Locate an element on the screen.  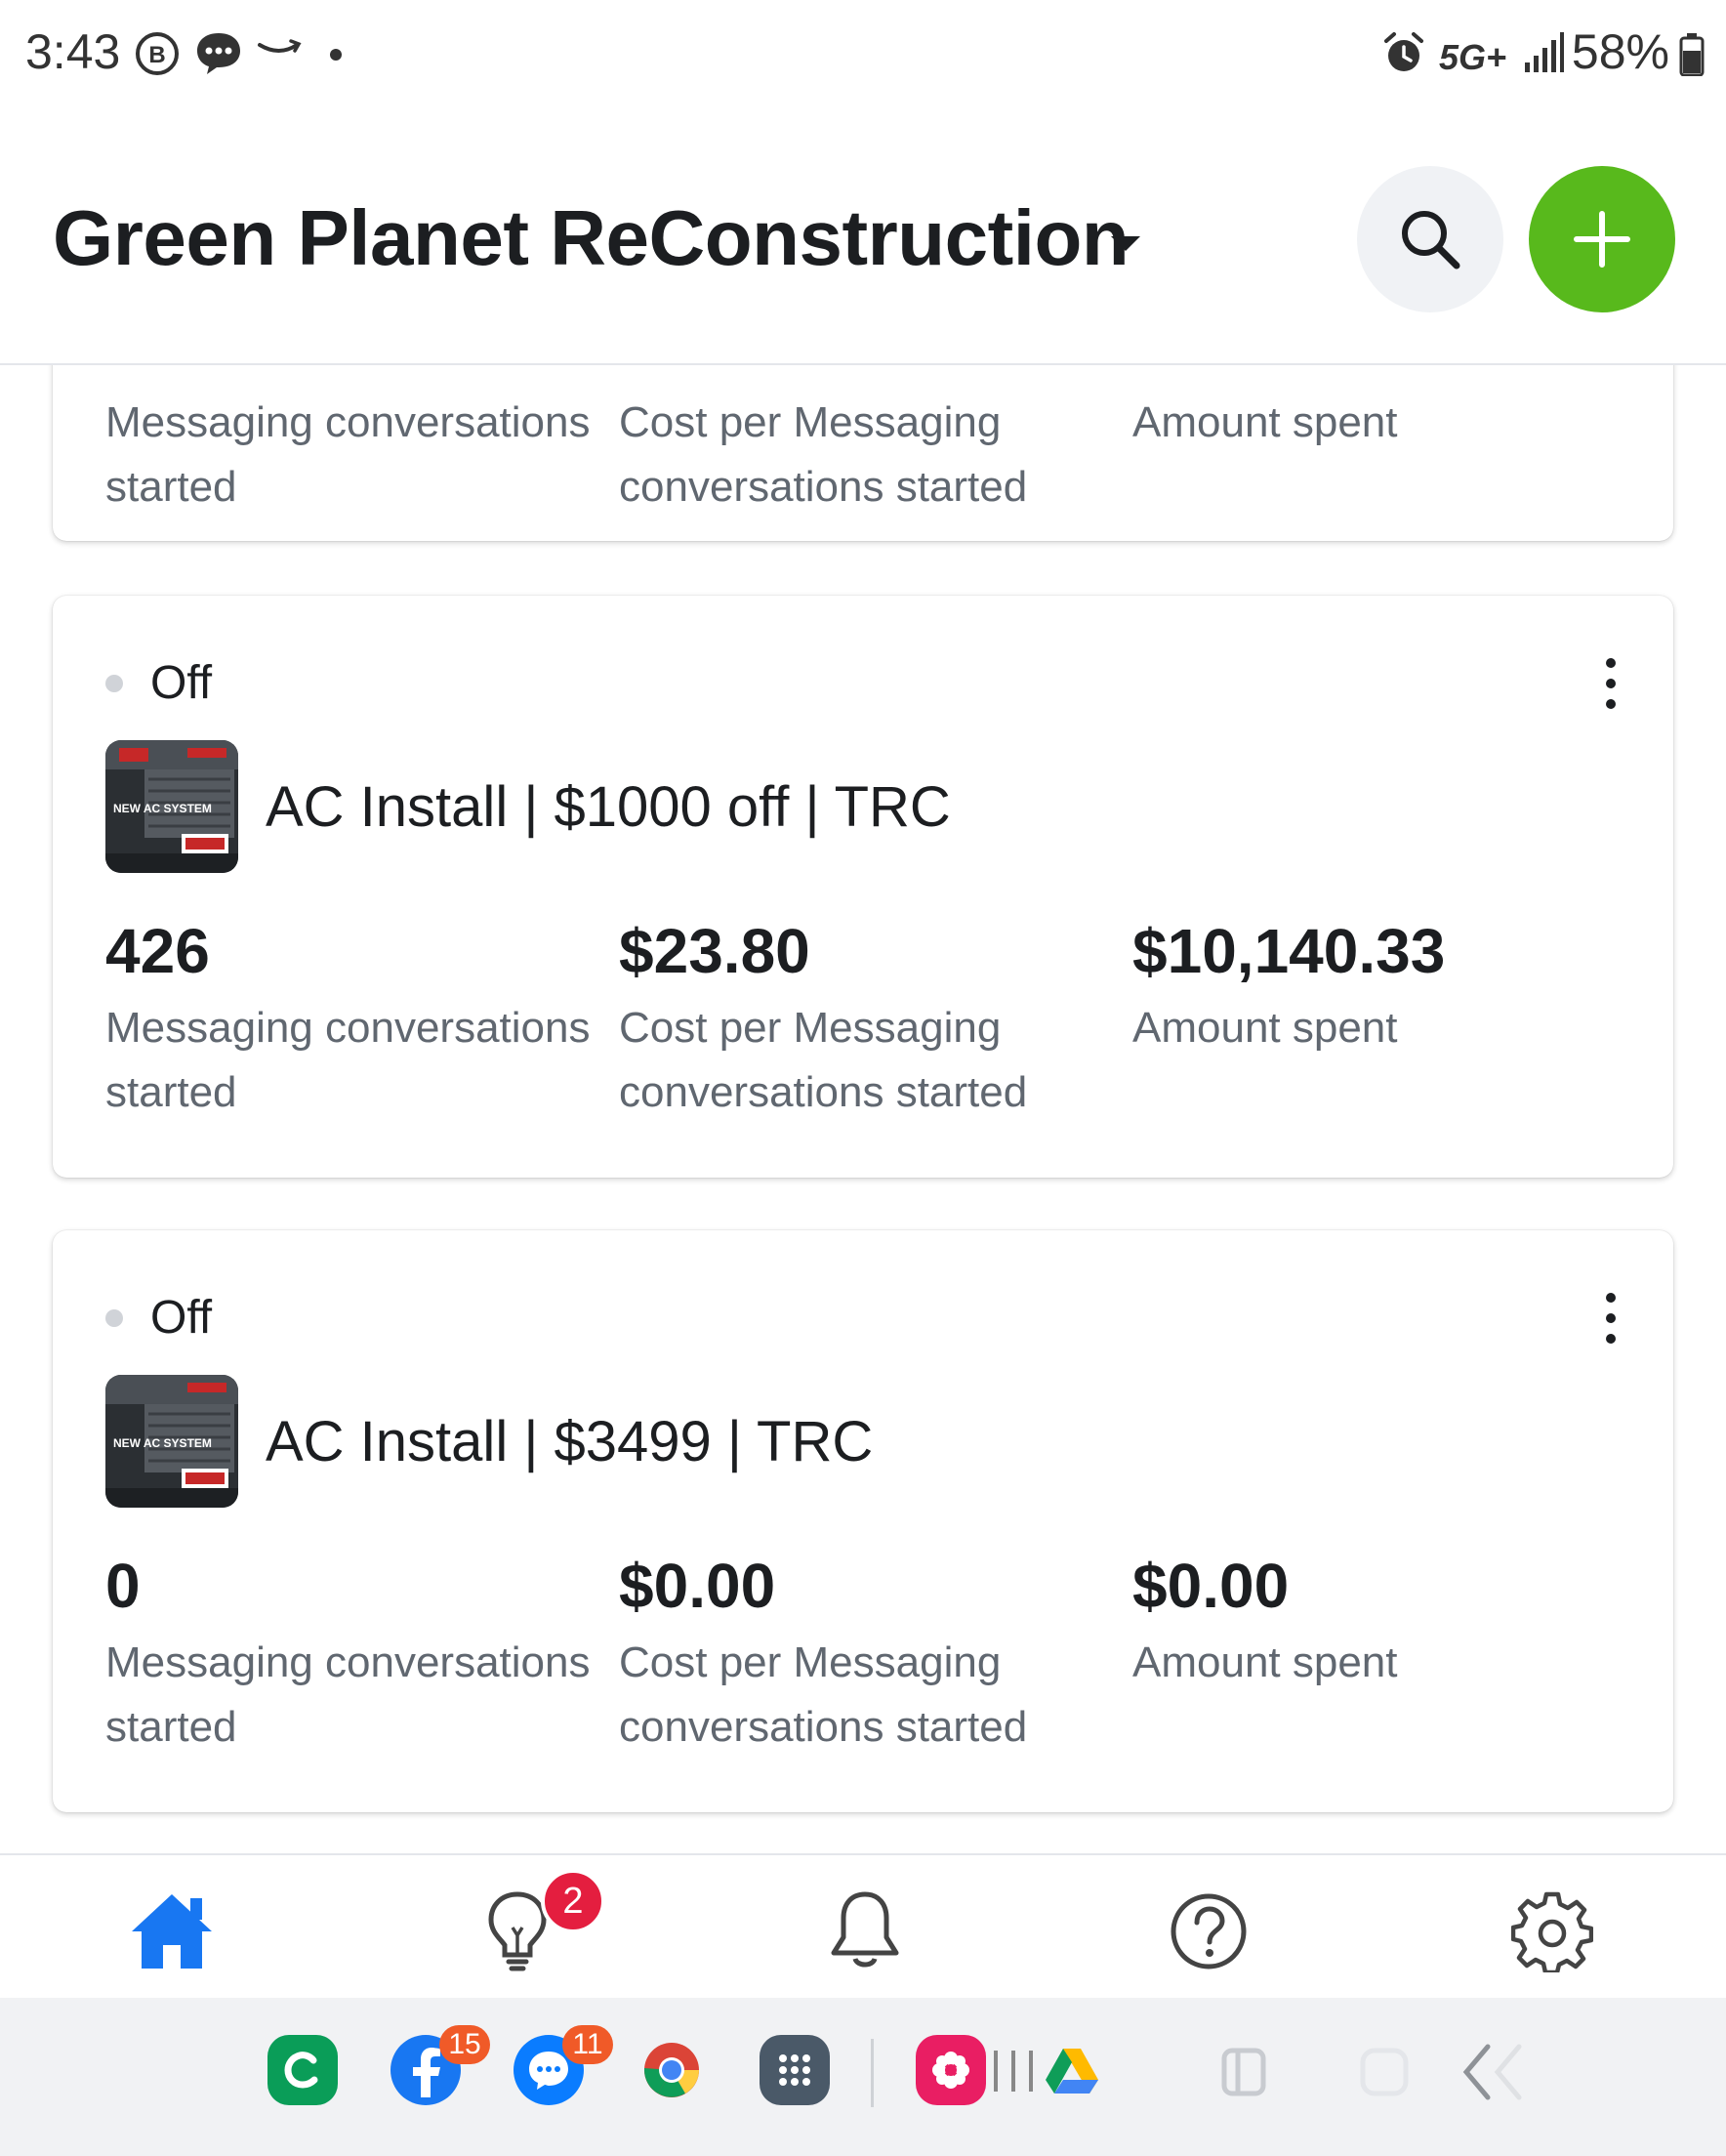
metric-conversations: Messaging conversations started is located at coordinates (350, 451).